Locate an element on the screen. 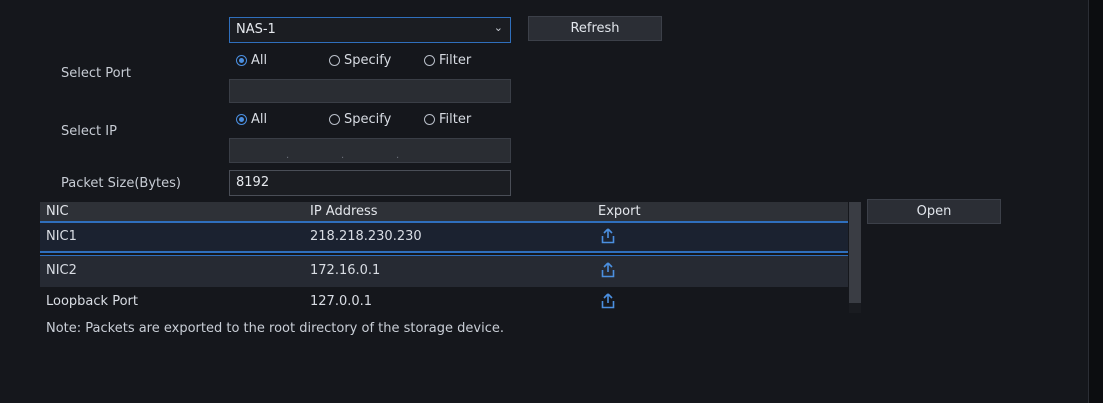 The height and width of the screenshot is (403, 1103). port-radio-specify-label: Specify is located at coordinates (368, 60).